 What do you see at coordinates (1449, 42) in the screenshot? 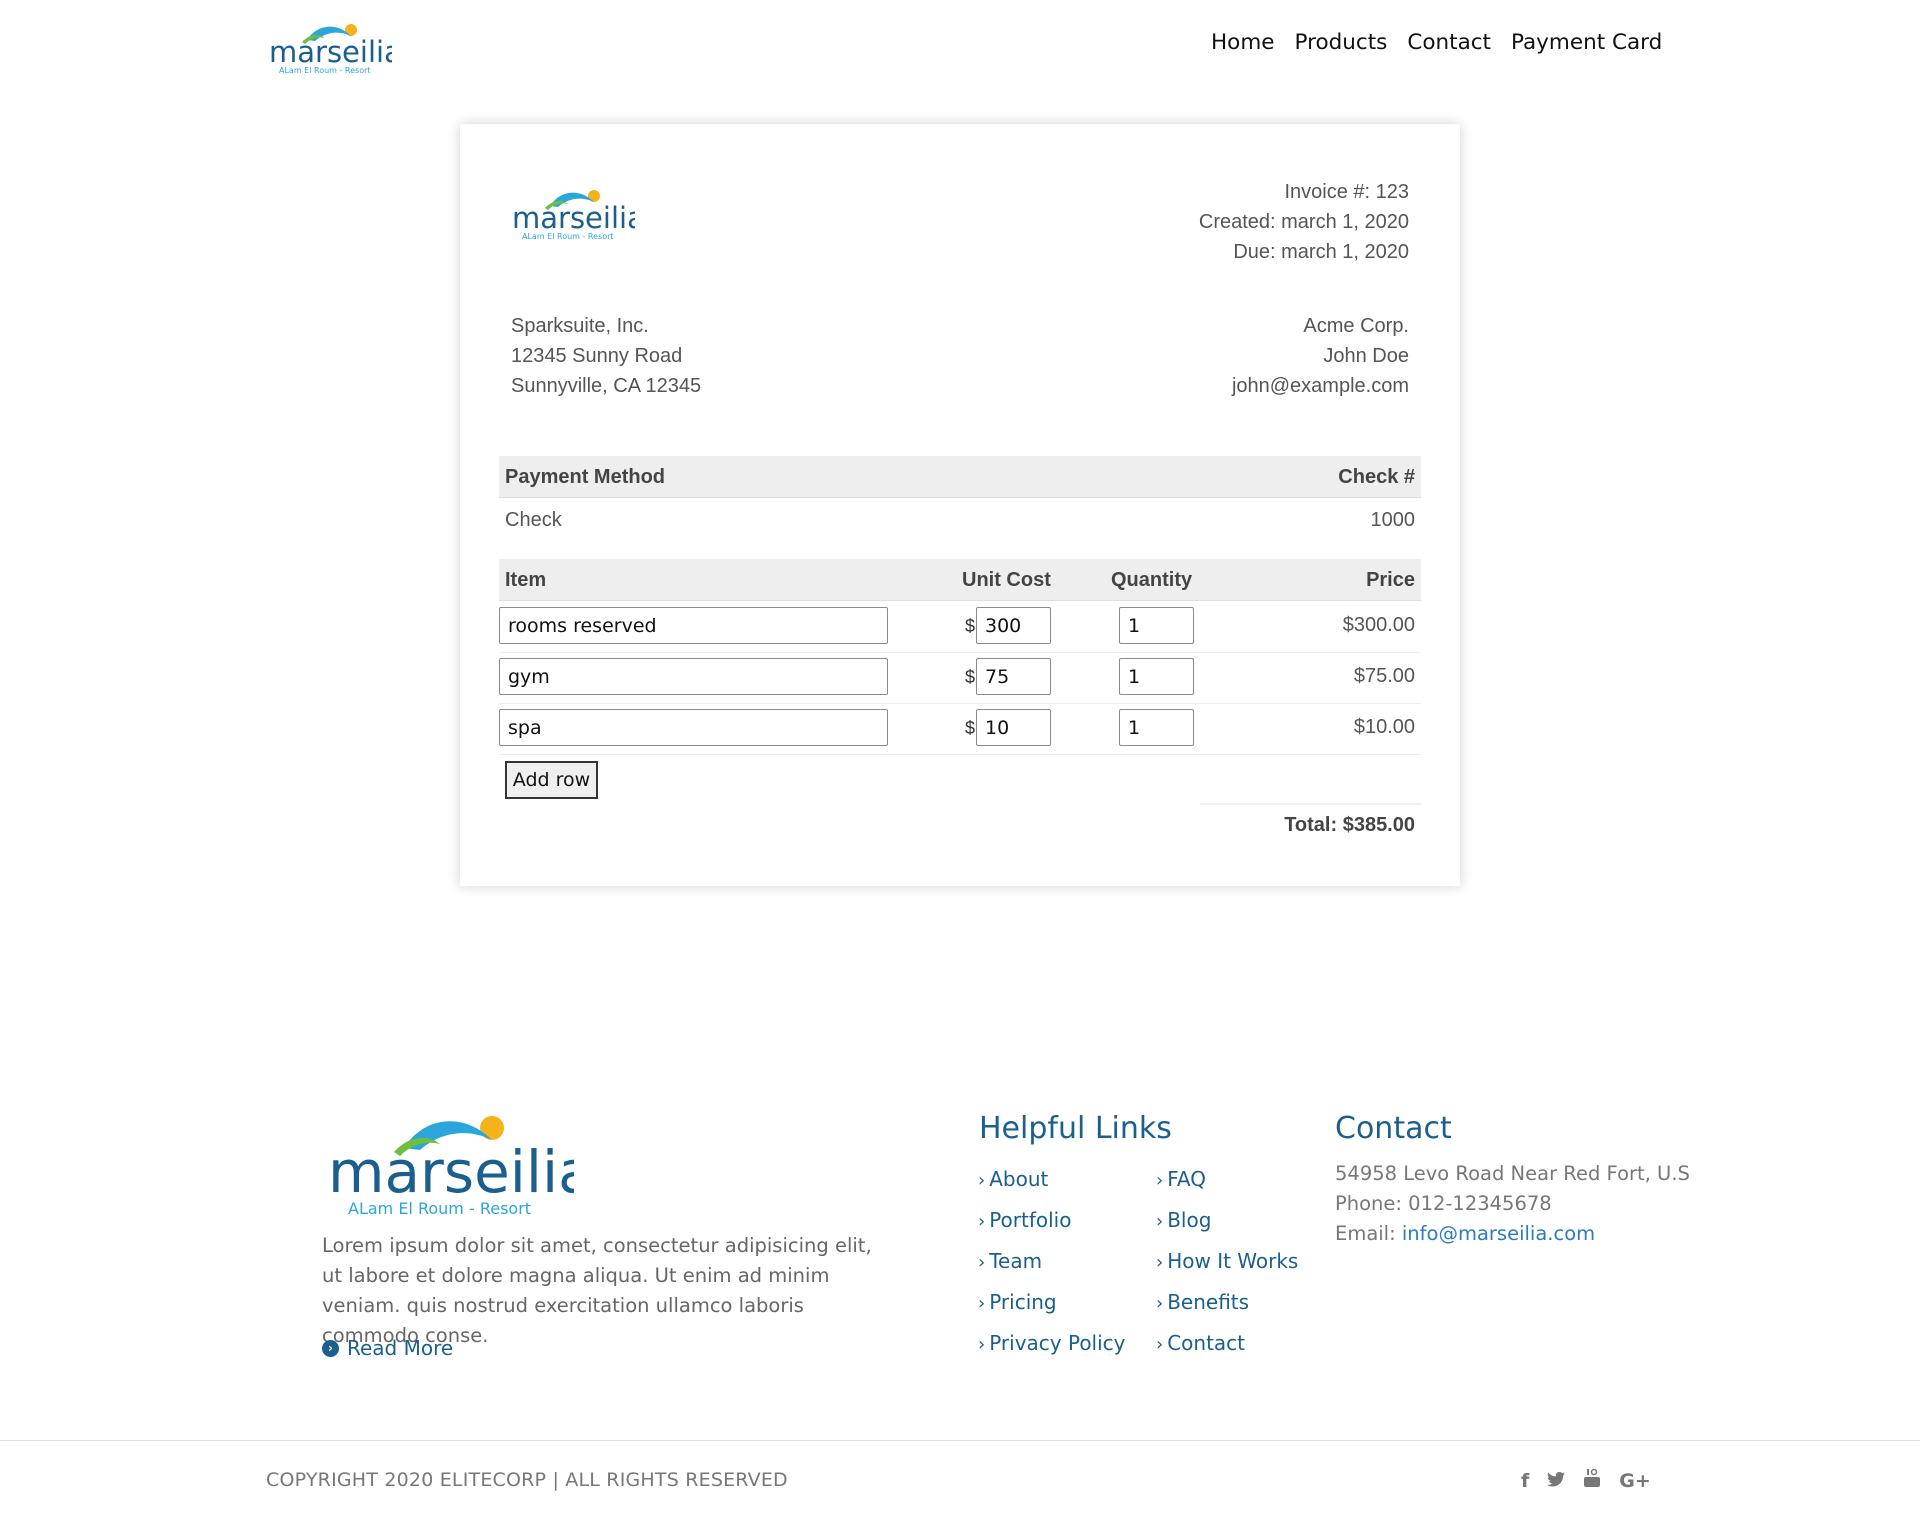
I see `nav-contact: Contact` at bounding box center [1449, 42].